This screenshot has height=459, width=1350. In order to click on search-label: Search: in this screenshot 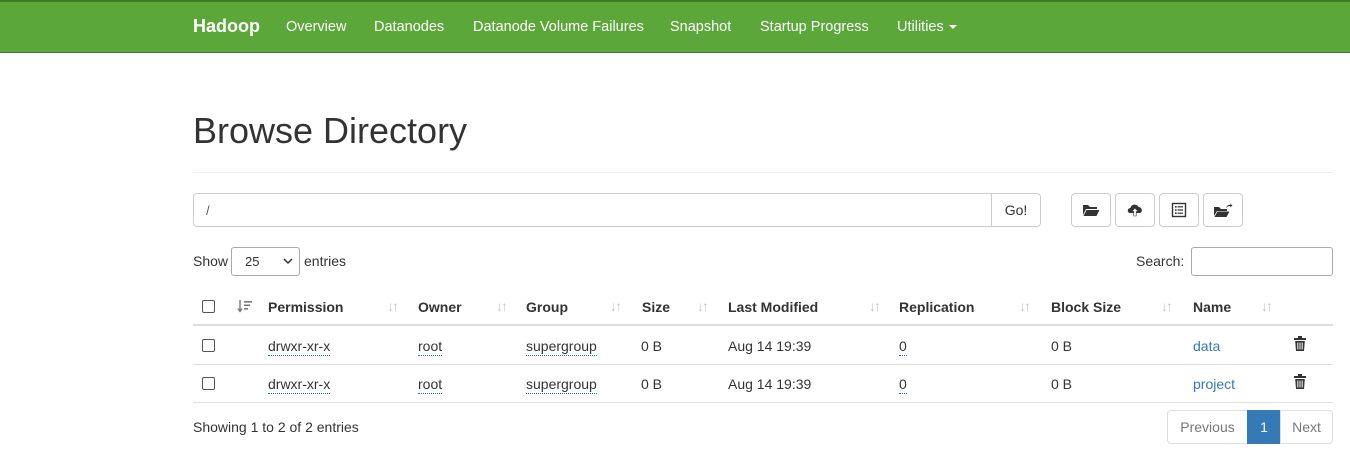, I will do `click(1160, 261)`.